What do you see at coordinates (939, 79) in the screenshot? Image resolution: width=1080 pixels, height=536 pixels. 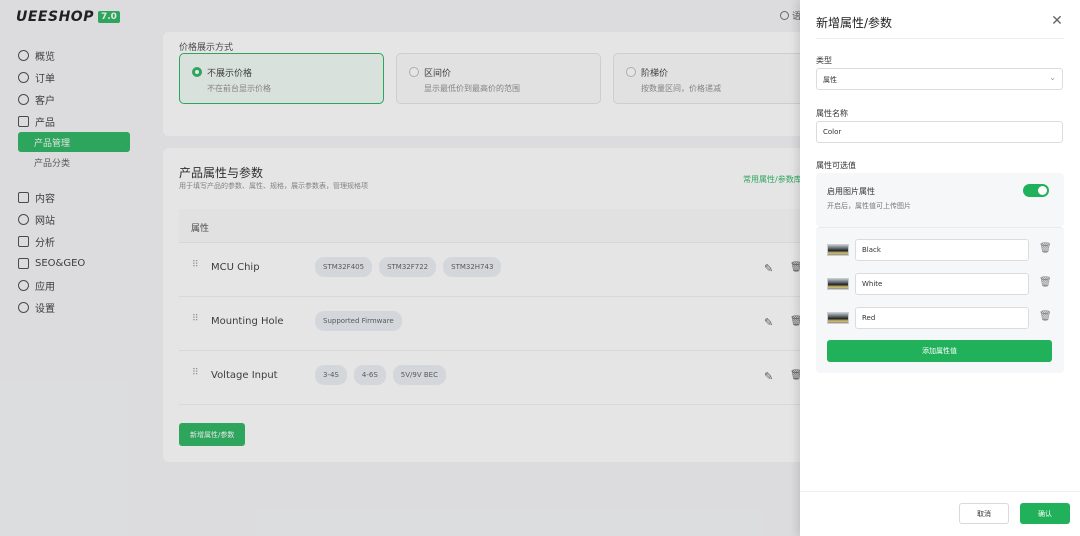 I see `type-select: 属性 ⌄` at bounding box center [939, 79].